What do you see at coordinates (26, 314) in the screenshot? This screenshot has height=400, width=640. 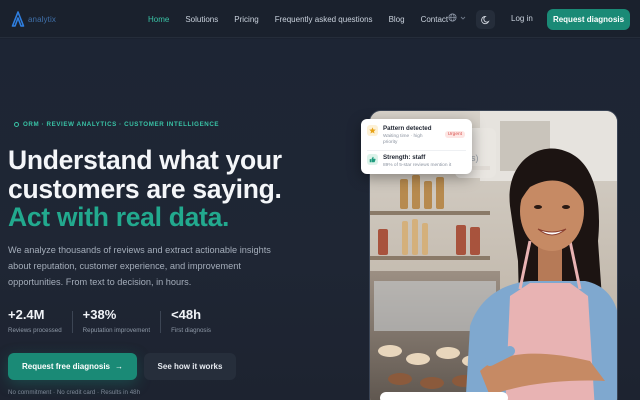 I see `stat-value: +2.4M` at bounding box center [26, 314].